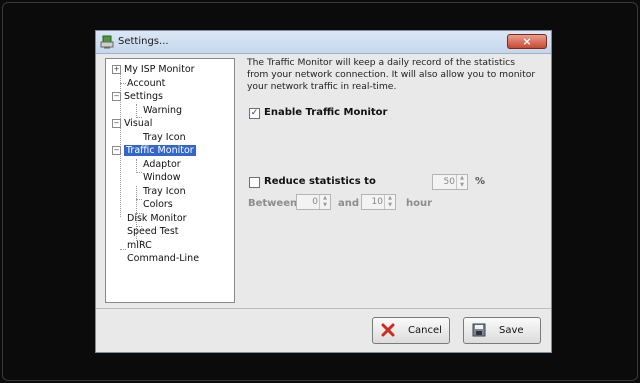 The image size is (640, 383). I want to click on tree-item-colors: Colors, so click(158, 204).